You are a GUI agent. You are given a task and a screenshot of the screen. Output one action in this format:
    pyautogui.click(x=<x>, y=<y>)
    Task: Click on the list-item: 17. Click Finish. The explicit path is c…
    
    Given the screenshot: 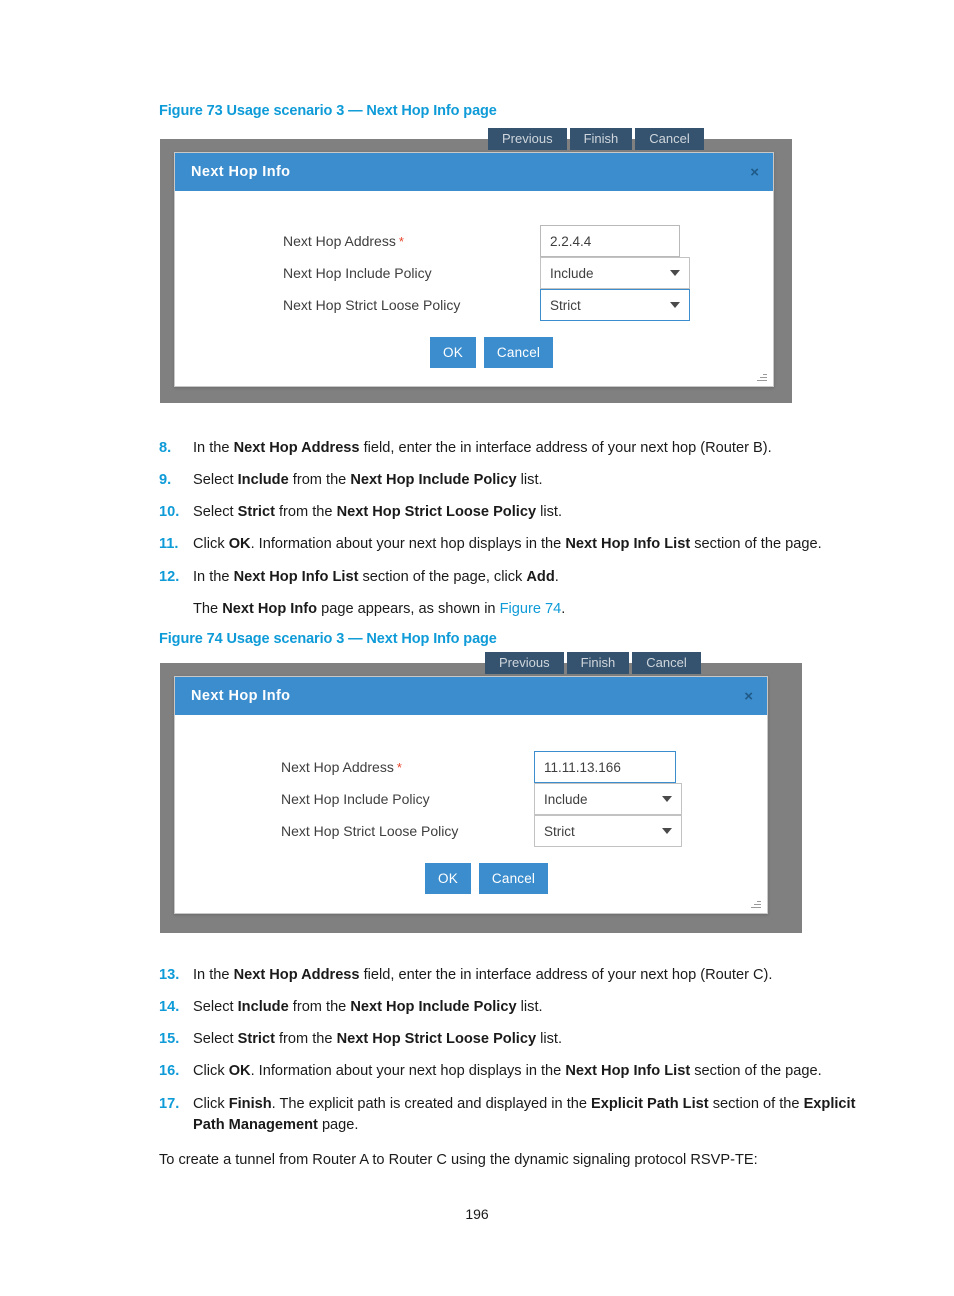 What is the action you would take?
    pyautogui.click(x=515, y=1115)
    